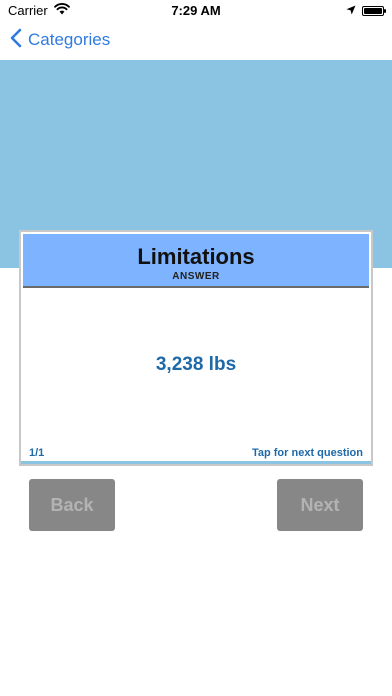 This screenshot has width=392, height=696. What do you see at coordinates (320, 505) in the screenshot?
I see `next-button: Next` at bounding box center [320, 505].